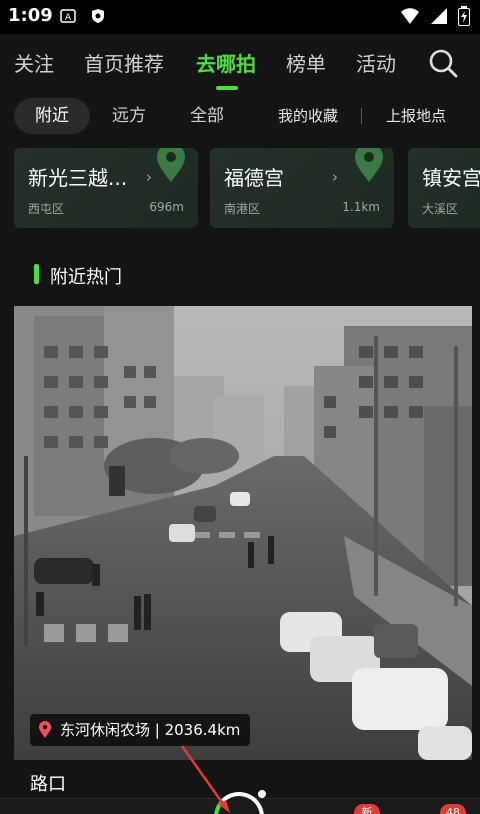 The image size is (480, 814). I want to click on photo-location-text: 东河休闲农场 | 2036.4km, so click(150, 730).